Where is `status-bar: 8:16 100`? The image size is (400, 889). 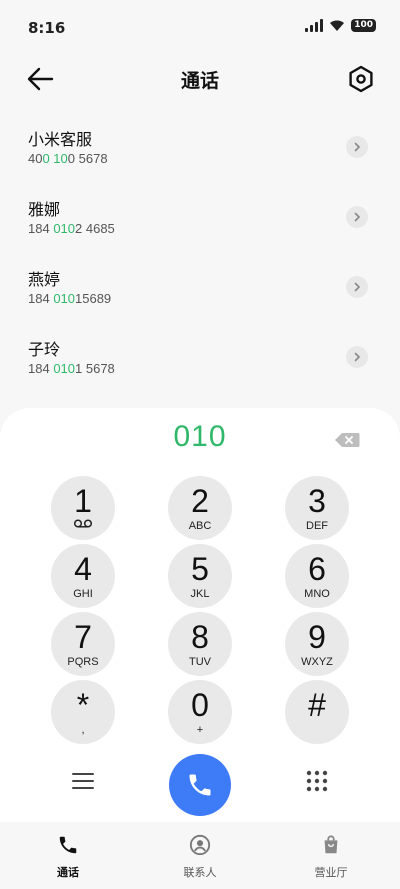
status-bar: 8:16 100 is located at coordinates (200, 25).